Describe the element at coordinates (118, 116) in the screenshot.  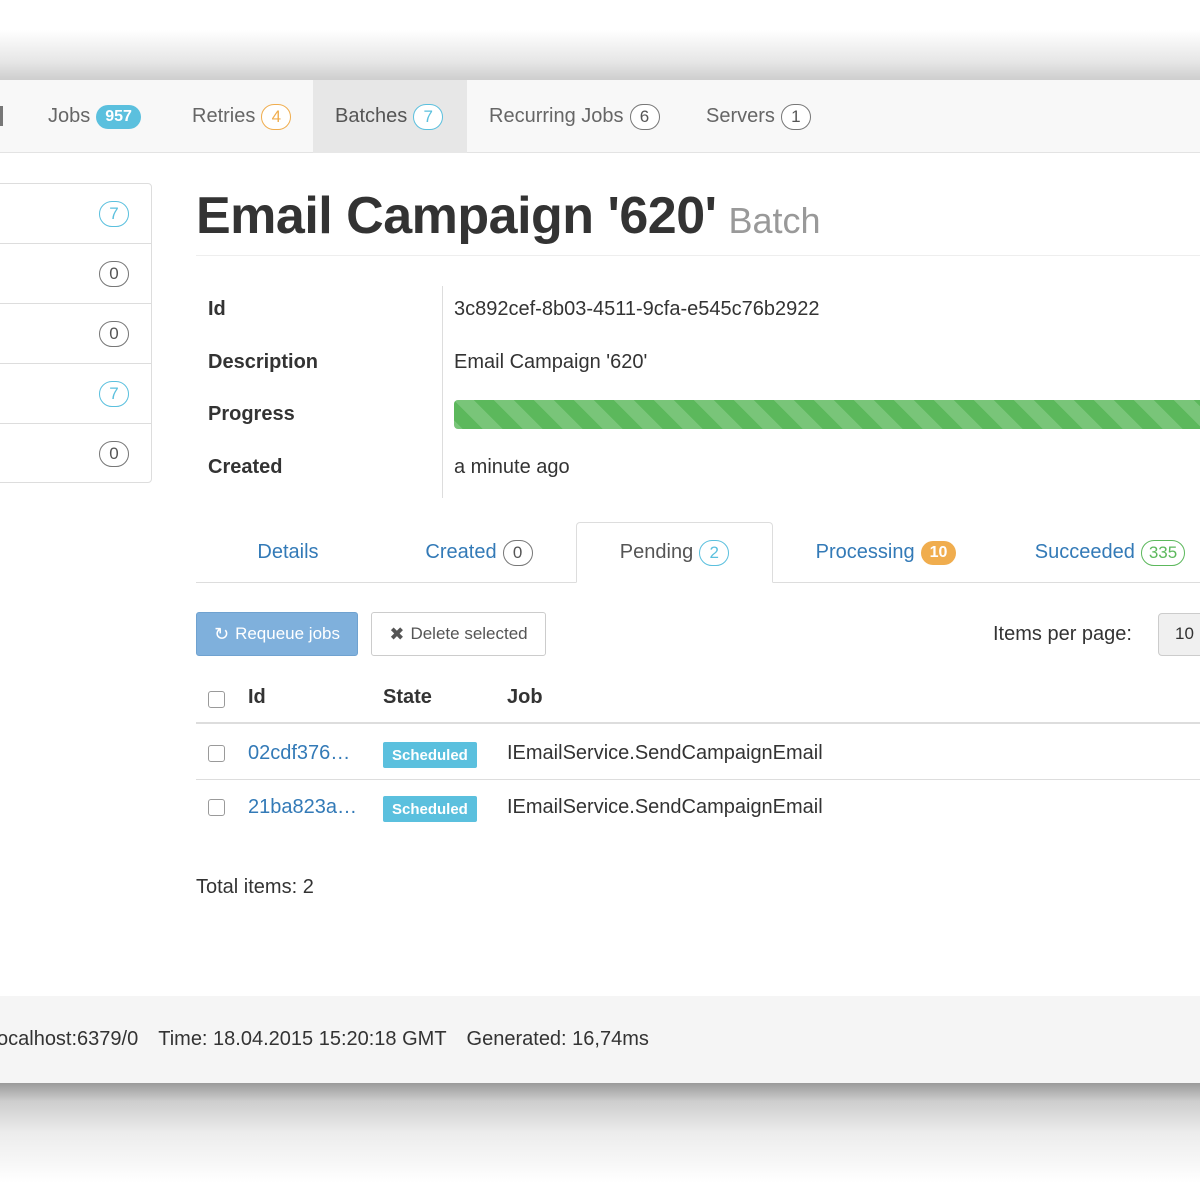
I see `jobs-count-badge: 957` at that location.